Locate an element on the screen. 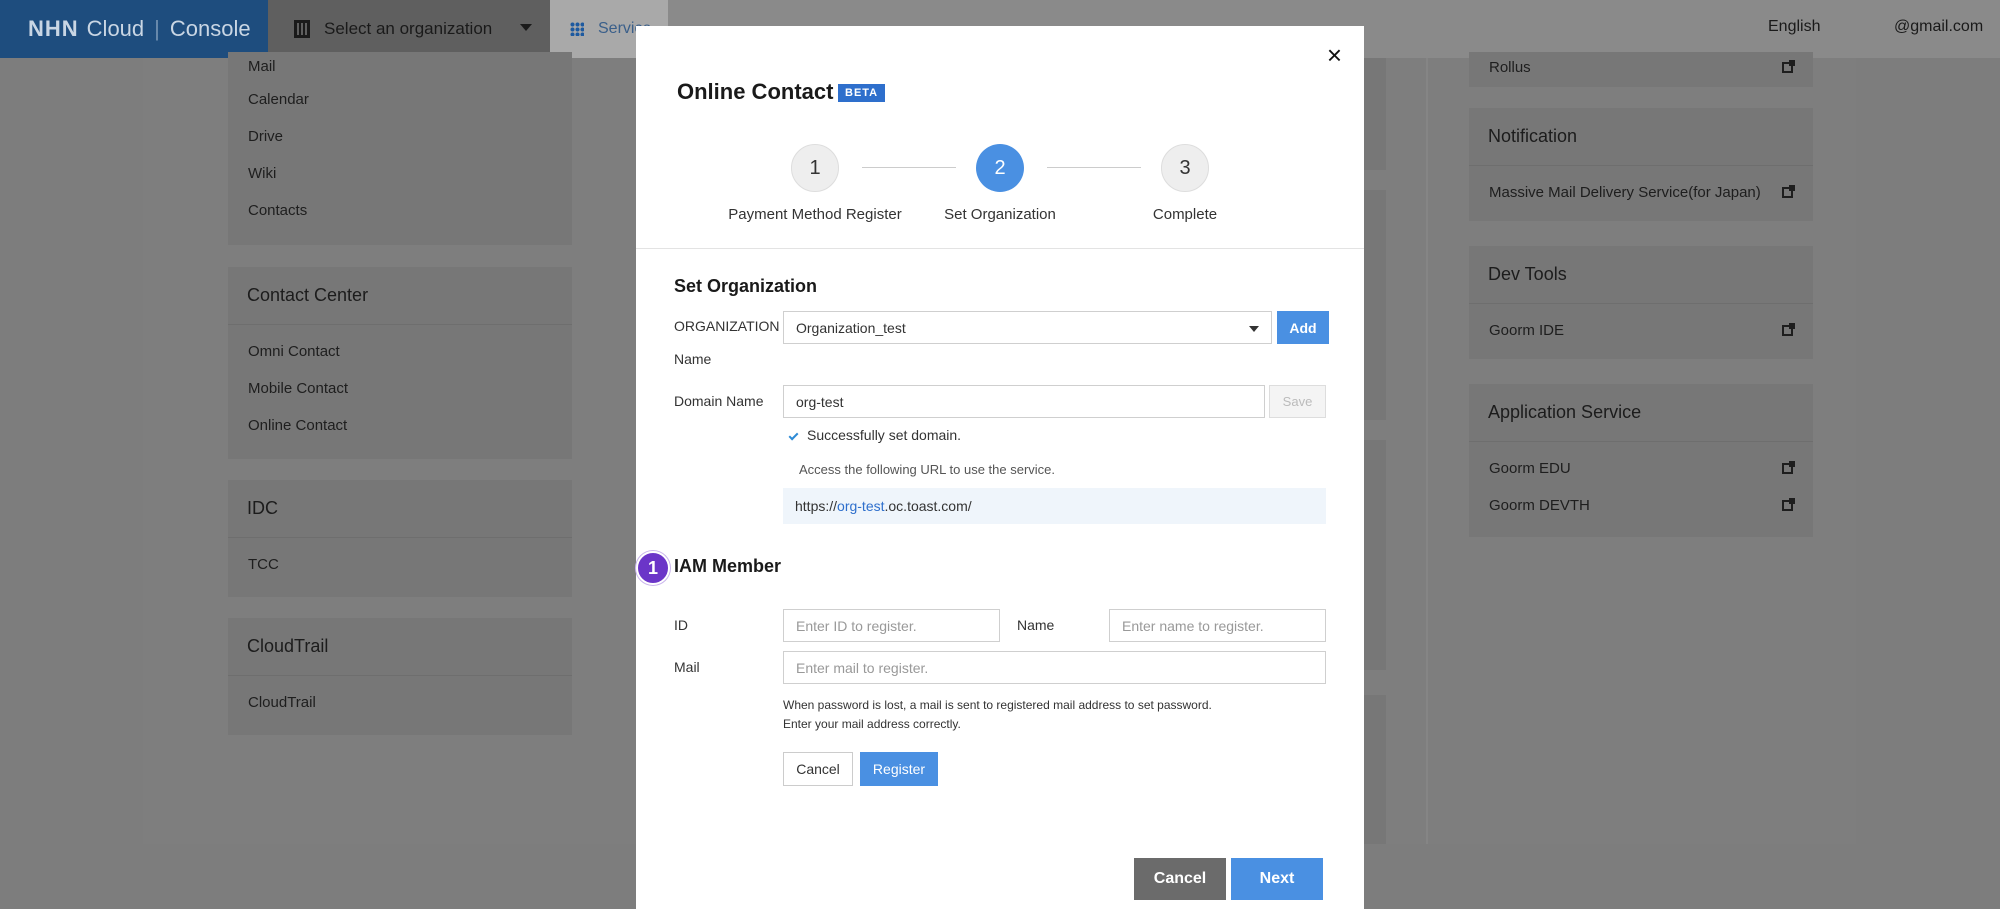  service-item-label: Rollus is located at coordinates (1510, 67).